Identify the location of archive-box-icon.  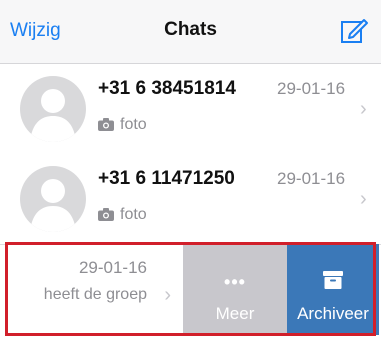
(333, 280).